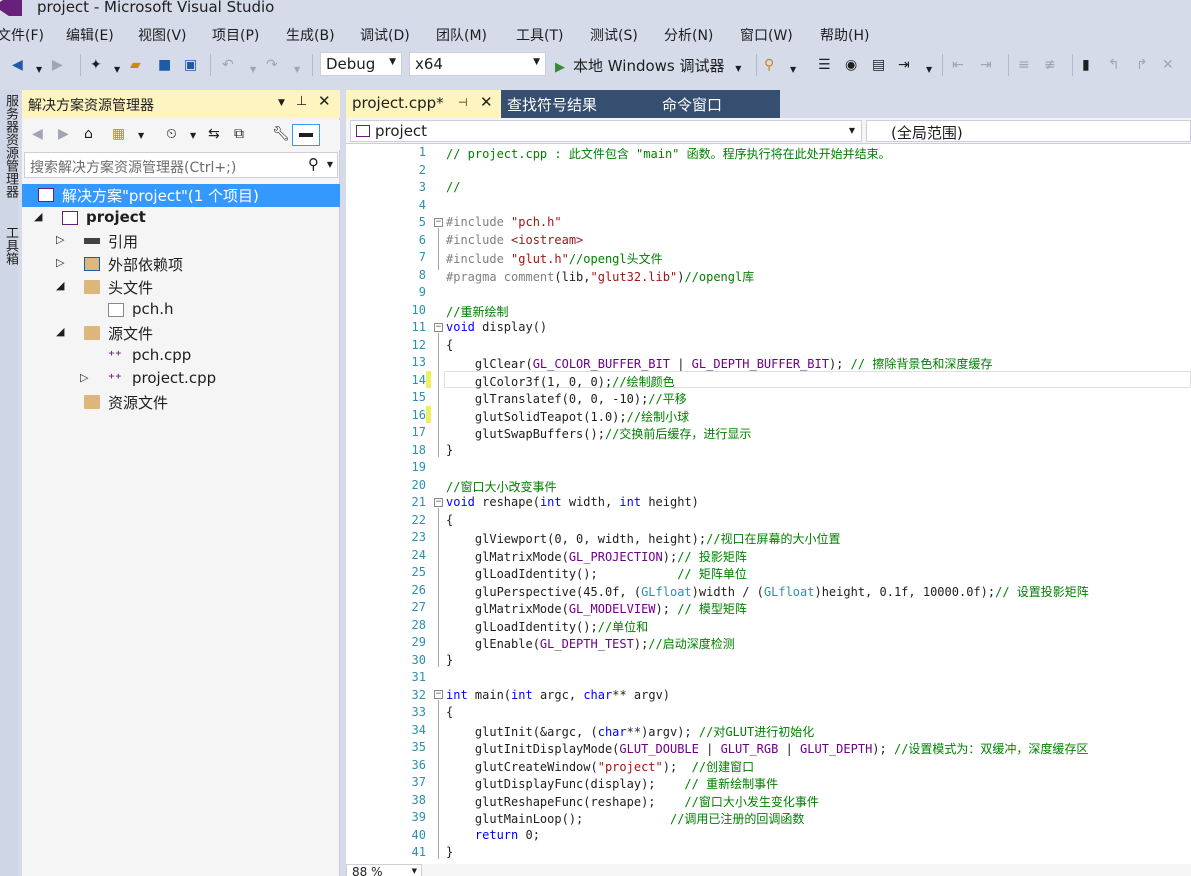 This screenshot has width=1191, height=876. Describe the element at coordinates (449, 520) in the screenshot. I see `code-line: {` at that location.